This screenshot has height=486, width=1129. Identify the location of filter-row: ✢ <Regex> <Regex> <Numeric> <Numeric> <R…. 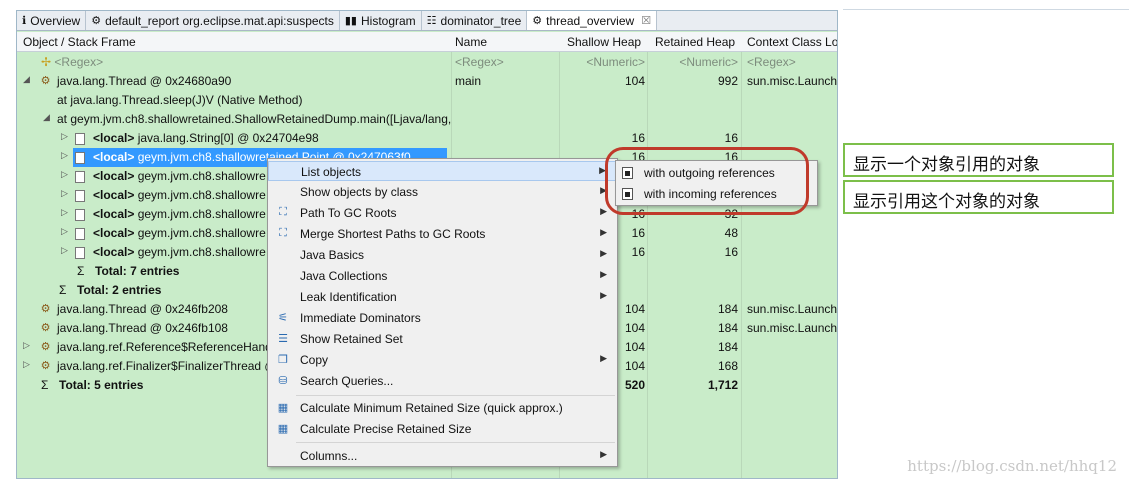
(427, 62).